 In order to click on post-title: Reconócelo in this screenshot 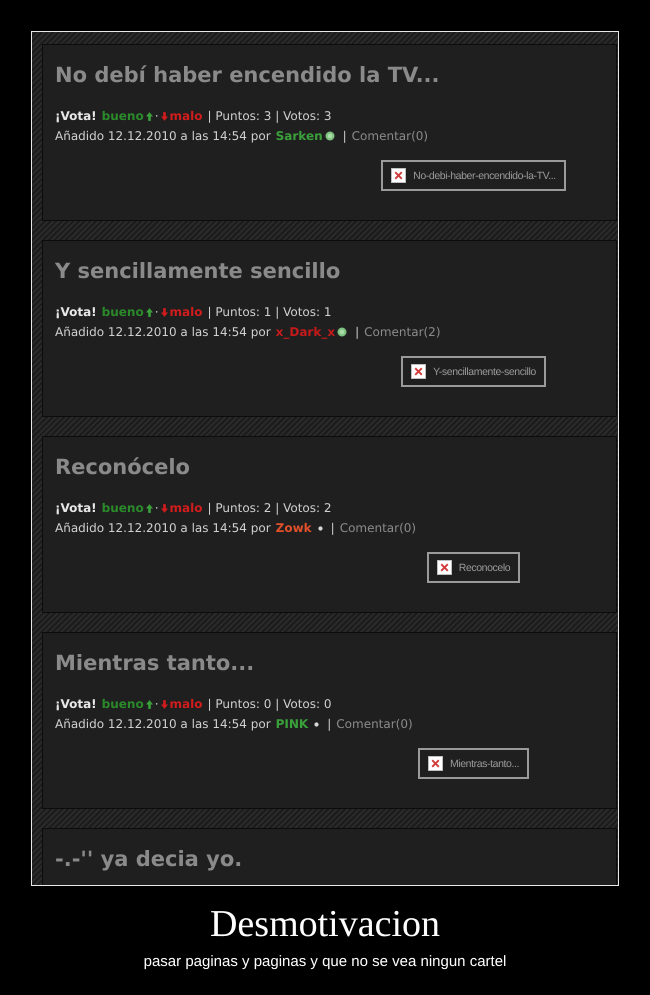, I will do `click(329, 467)`.